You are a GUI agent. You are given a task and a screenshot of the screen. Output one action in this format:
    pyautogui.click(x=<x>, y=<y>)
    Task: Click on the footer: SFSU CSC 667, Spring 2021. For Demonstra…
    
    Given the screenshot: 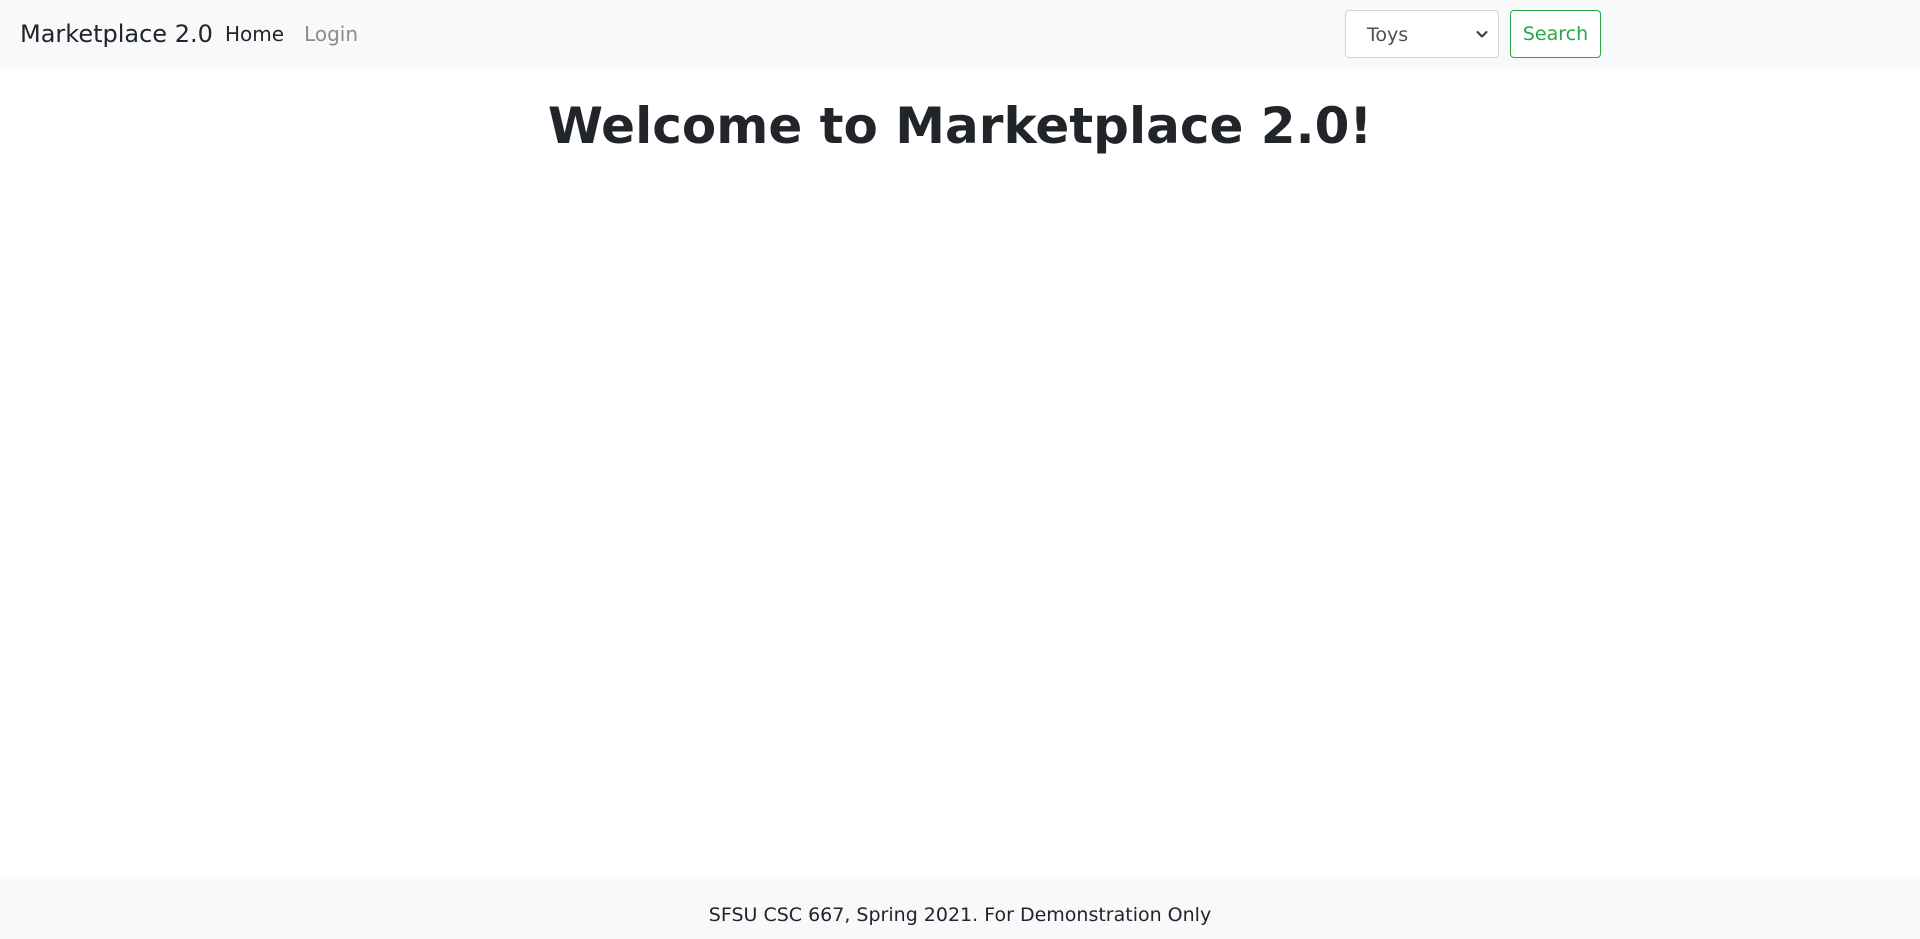 What is the action you would take?
    pyautogui.click(x=960, y=909)
    